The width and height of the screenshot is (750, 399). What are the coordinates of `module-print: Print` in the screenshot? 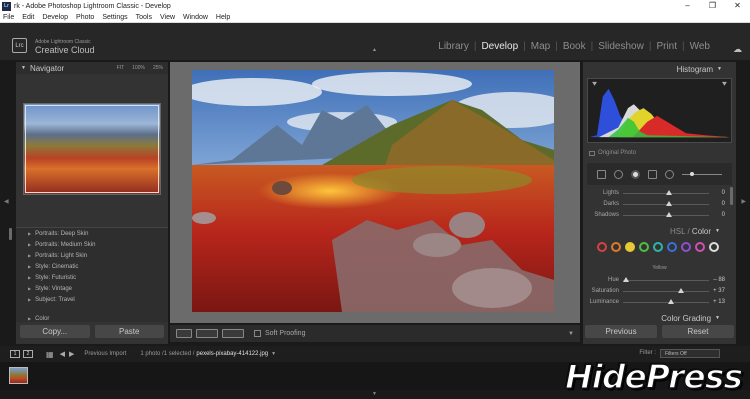 It's located at (666, 46).